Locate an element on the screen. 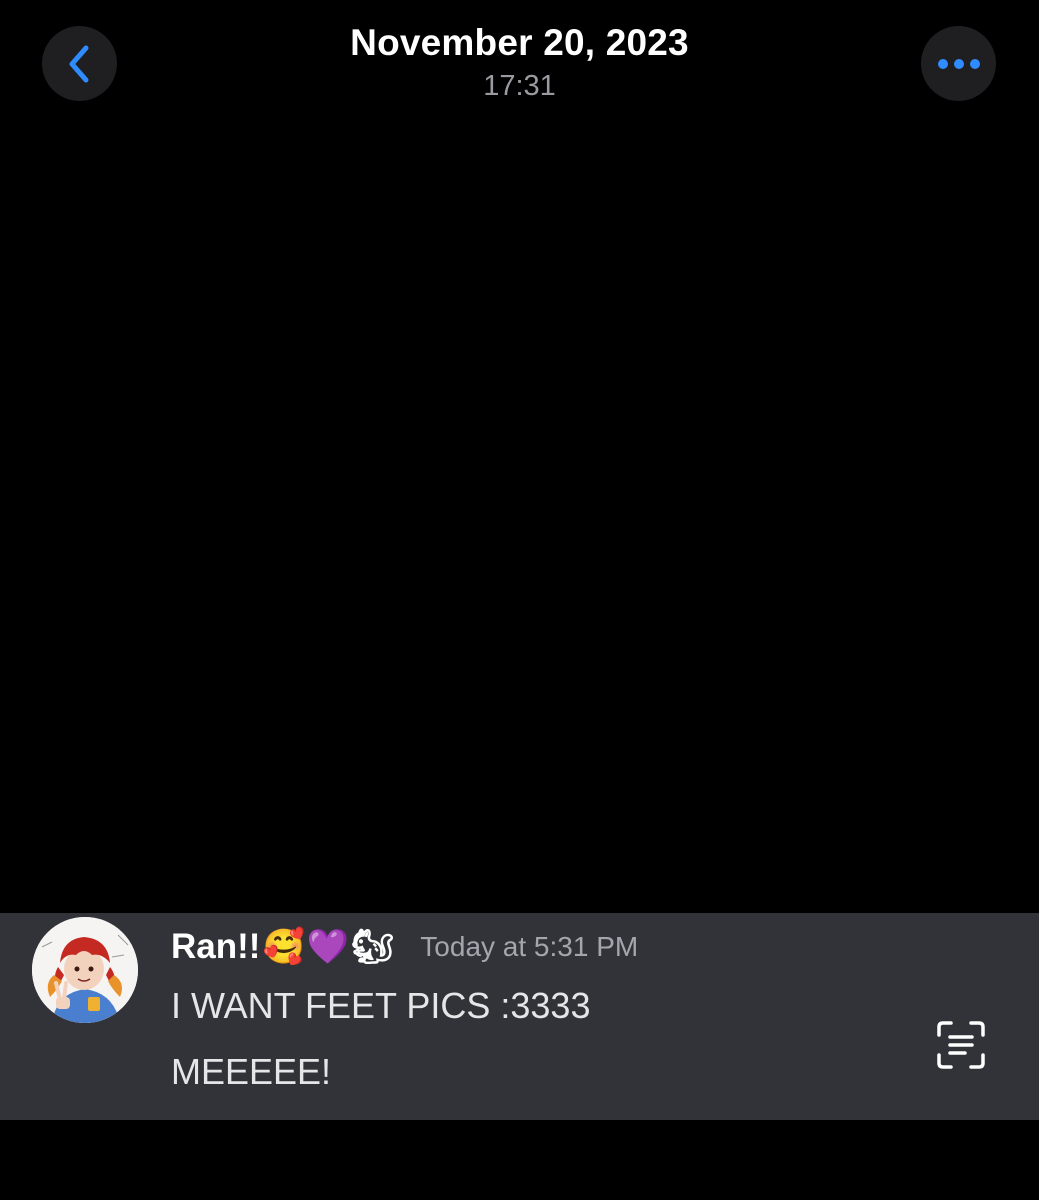  message-timestamp: Today at 5:31 PM is located at coordinates (529, 946).